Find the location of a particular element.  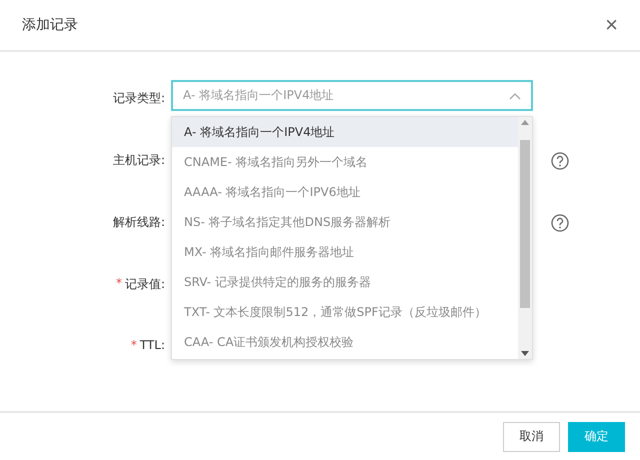

field-label: 解析线路: is located at coordinates (138, 222).